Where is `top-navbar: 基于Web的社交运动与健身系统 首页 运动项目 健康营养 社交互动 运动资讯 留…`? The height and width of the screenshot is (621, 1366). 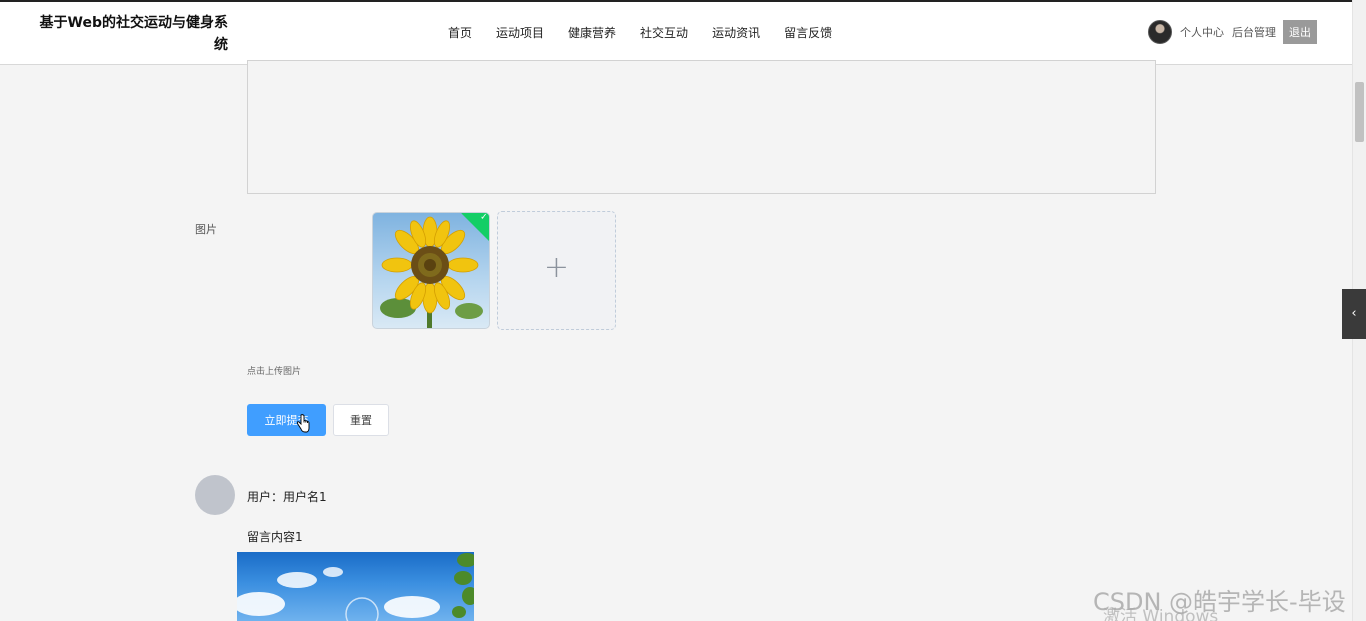
top-navbar: 基于Web的社交运动与健身系统 首页 运动项目 健康营养 社交互动 运动资讯 留… is located at coordinates (676, 33).